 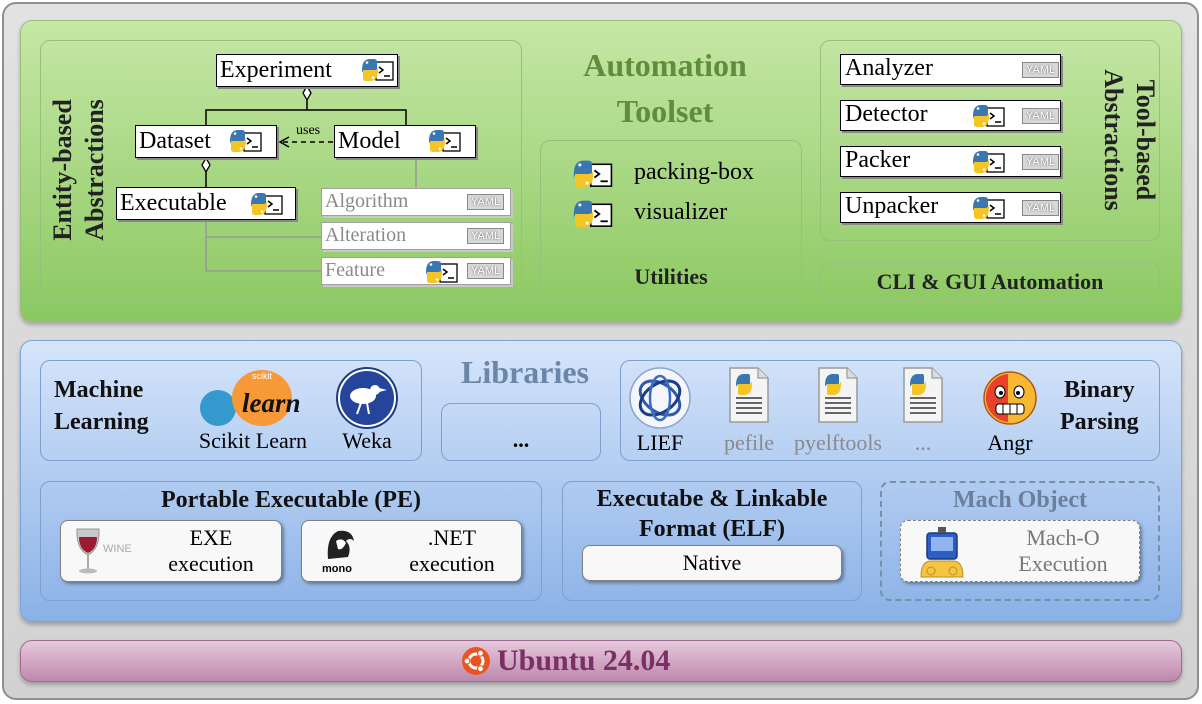 What do you see at coordinates (584, 660) in the screenshot?
I see `ubuntu-label: Ubuntu 24.04` at bounding box center [584, 660].